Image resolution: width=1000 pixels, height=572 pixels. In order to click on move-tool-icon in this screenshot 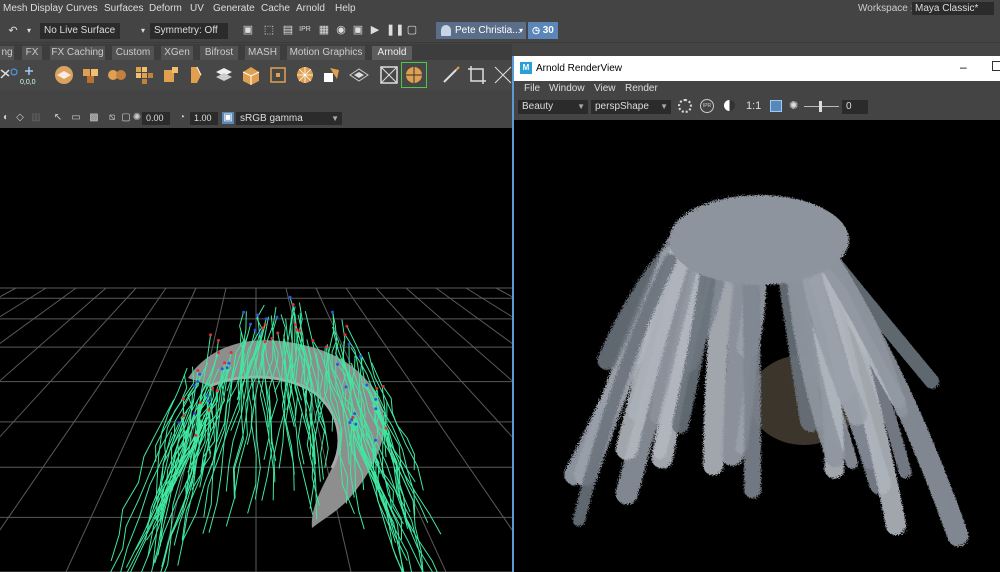, I will do `click(10, 75)`.